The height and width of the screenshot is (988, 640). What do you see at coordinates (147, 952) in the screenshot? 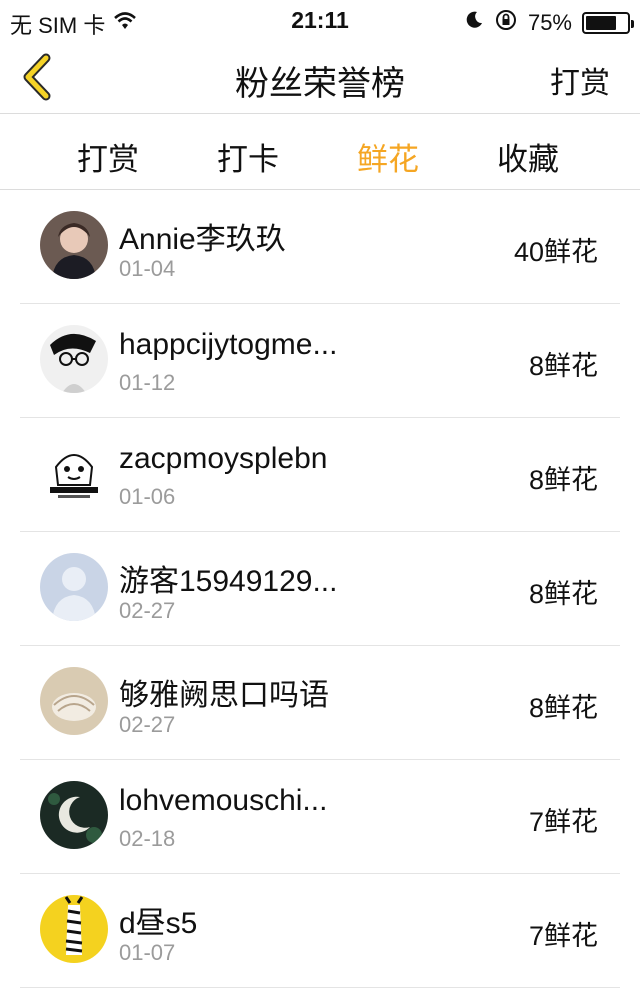
I see `date-label: 01-07` at bounding box center [147, 952].